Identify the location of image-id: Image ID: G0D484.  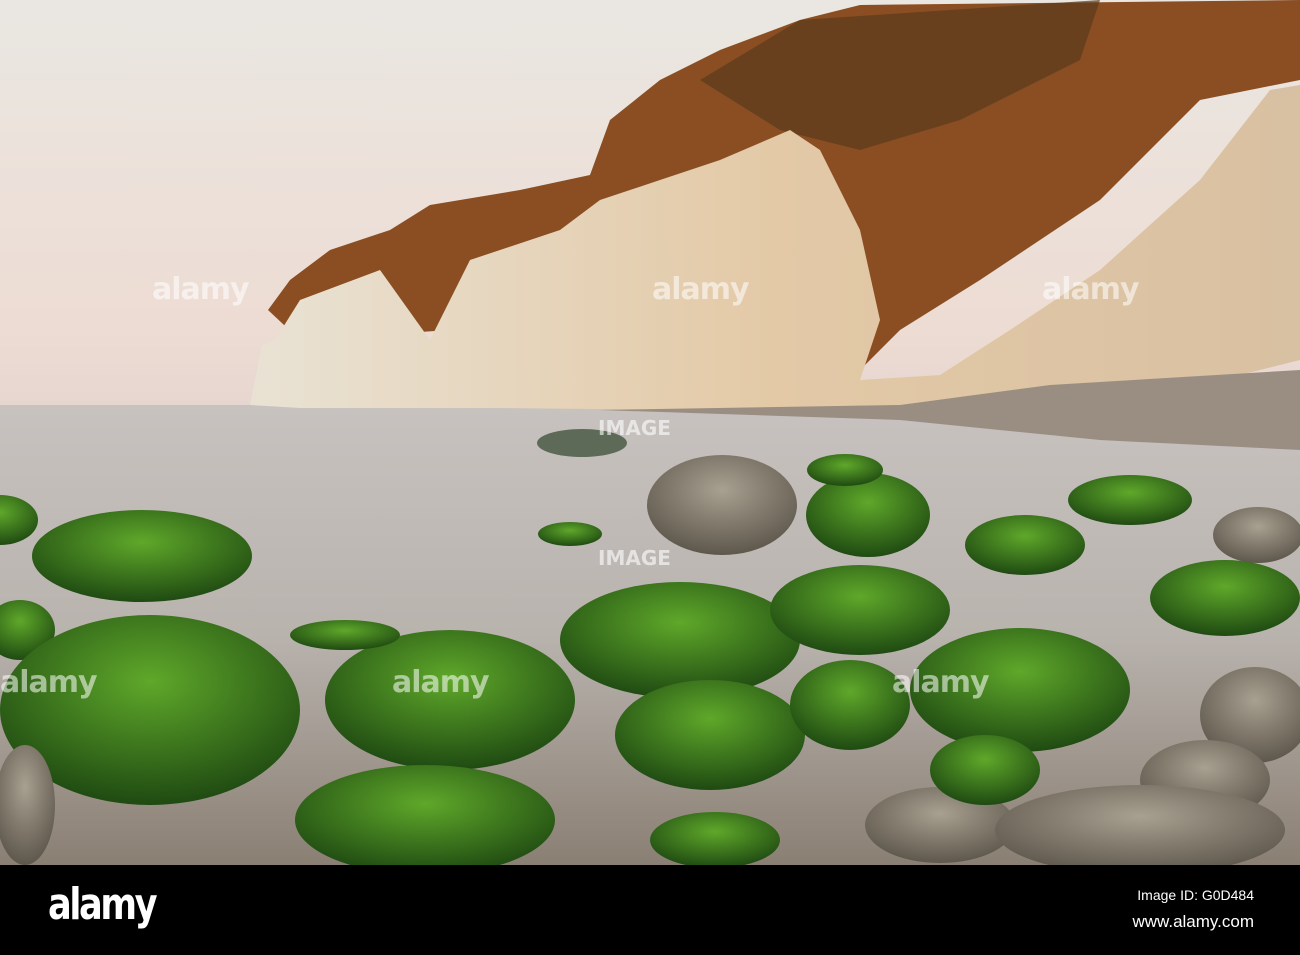
(1195, 895).